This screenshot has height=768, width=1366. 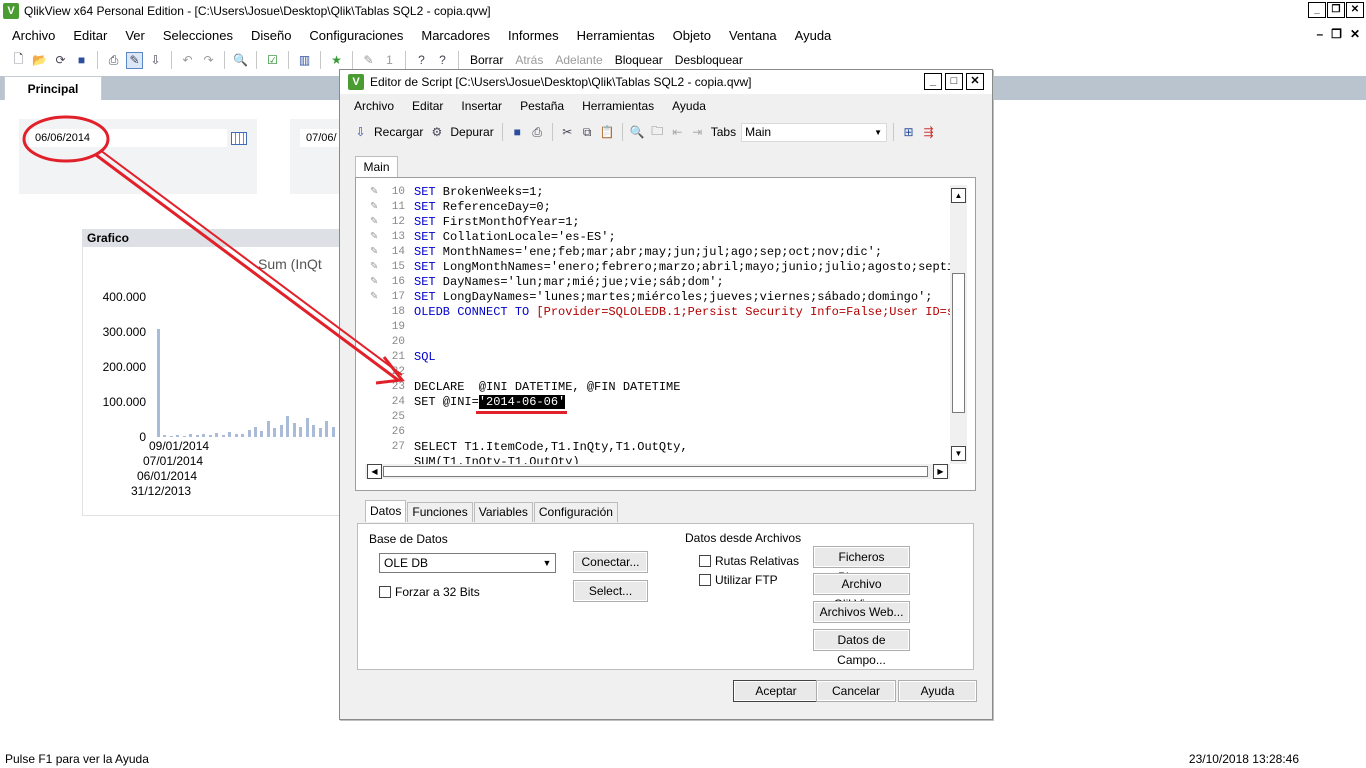 What do you see at coordinates (975, 81) in the screenshot?
I see `dialog-close-button: ✕` at bounding box center [975, 81].